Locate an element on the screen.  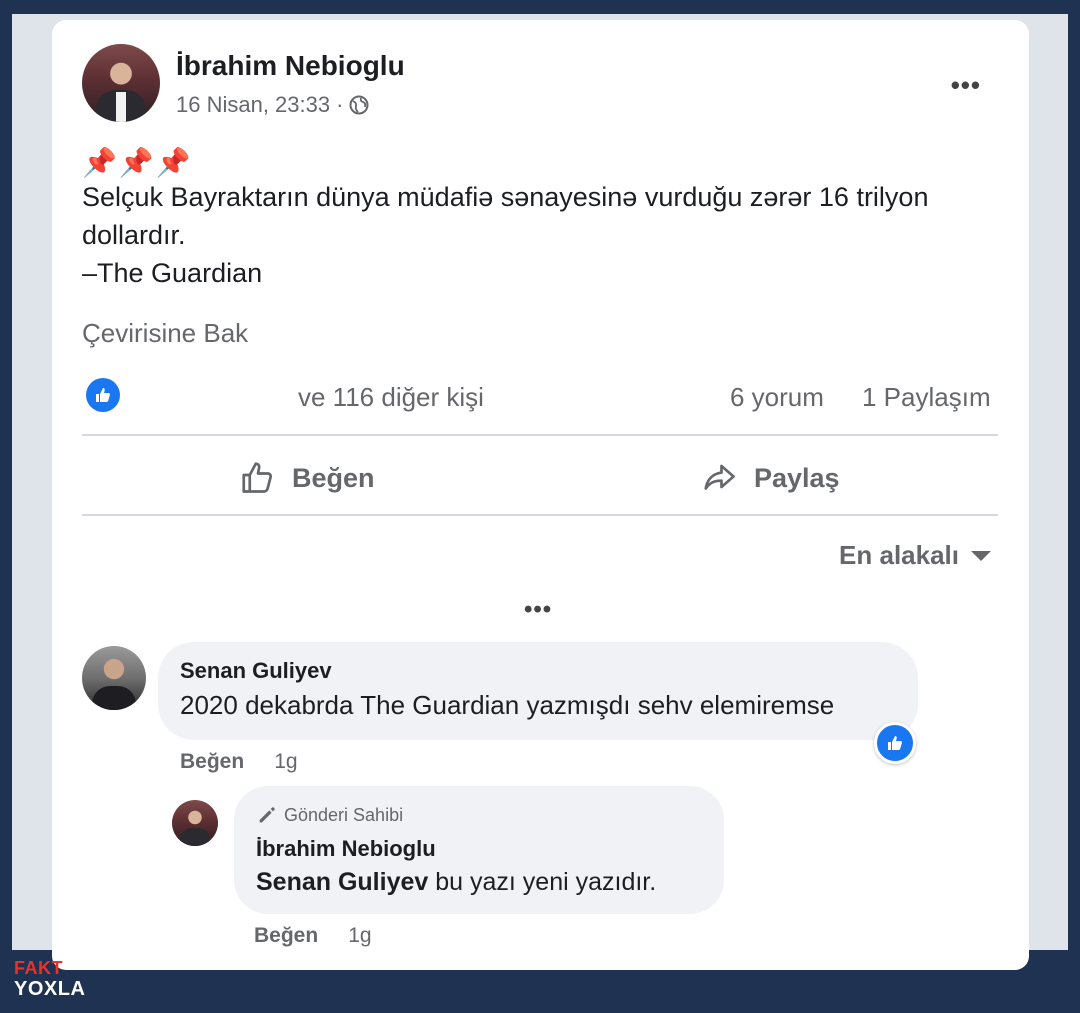
comment-sort-dropdown: En alakalı is located at coordinates (915, 555).